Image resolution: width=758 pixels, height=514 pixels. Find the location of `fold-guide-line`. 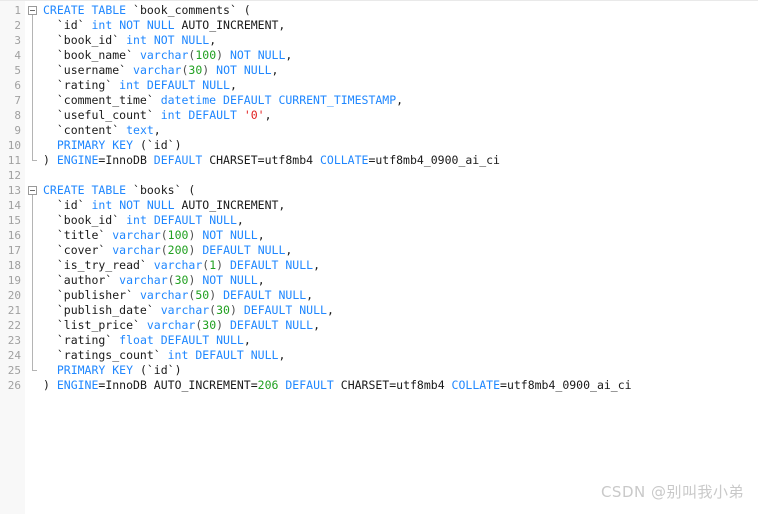

fold-guide-line is located at coordinates (32, 282).